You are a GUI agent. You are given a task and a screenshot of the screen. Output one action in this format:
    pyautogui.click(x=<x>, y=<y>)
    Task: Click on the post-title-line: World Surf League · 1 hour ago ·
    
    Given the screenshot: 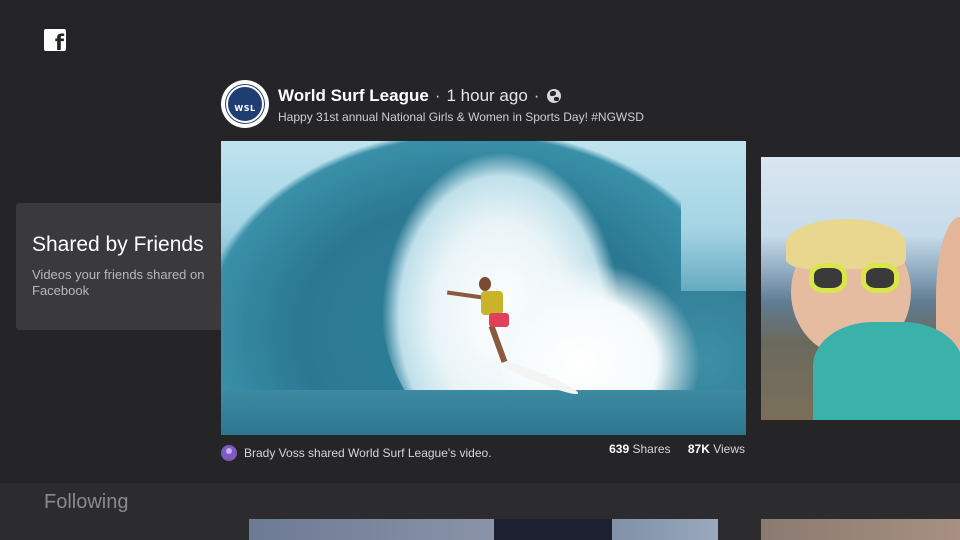 What is the action you would take?
    pyautogui.click(x=420, y=96)
    